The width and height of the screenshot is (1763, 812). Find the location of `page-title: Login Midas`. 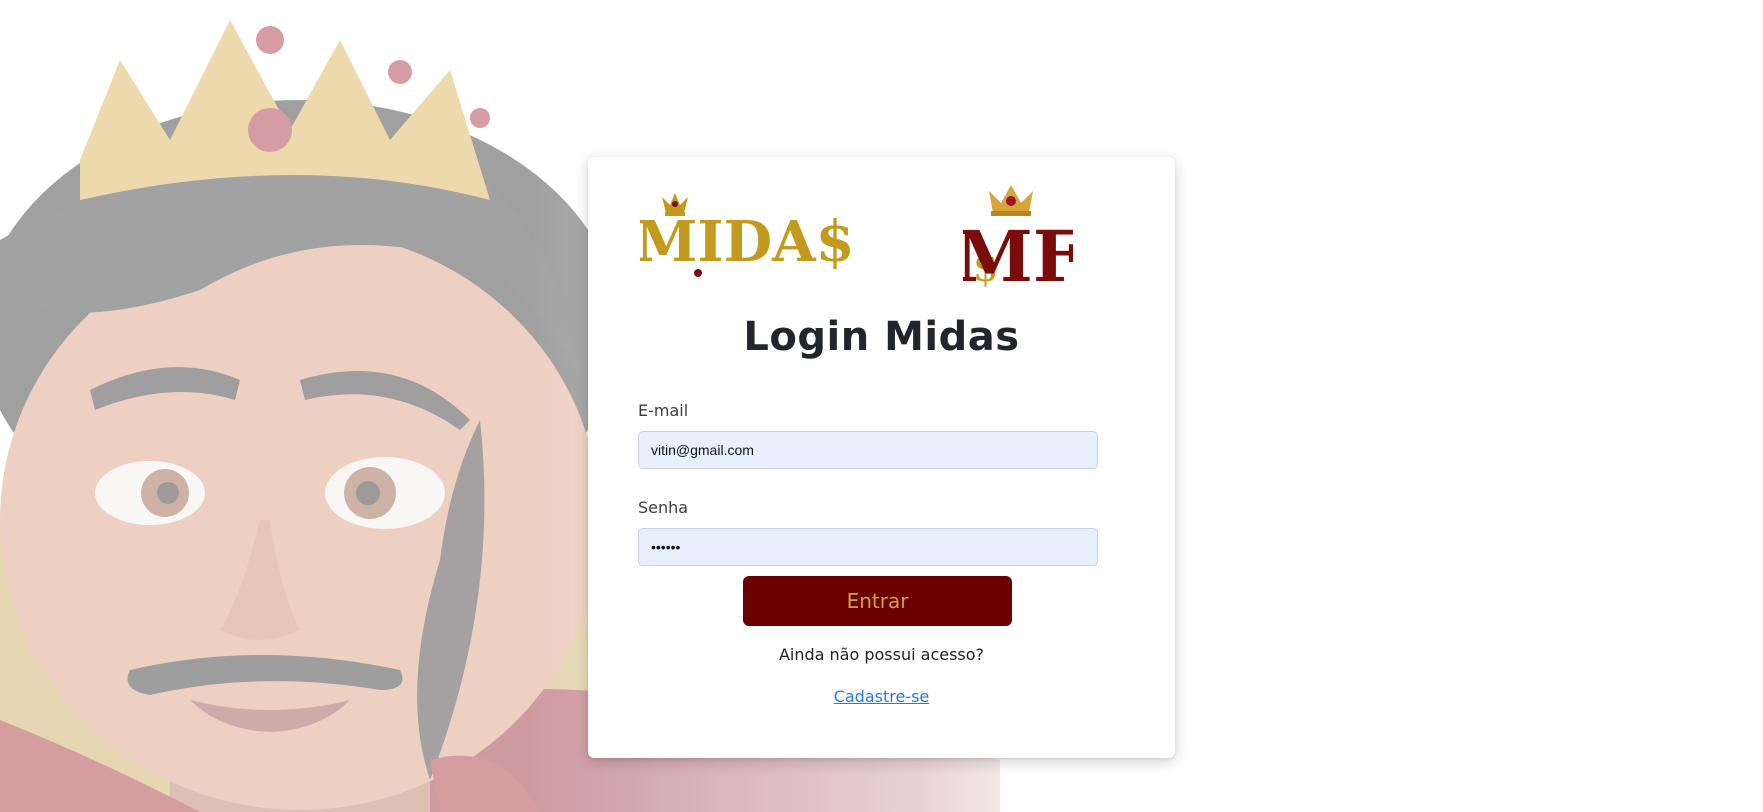

page-title: Login Midas is located at coordinates (881, 337).